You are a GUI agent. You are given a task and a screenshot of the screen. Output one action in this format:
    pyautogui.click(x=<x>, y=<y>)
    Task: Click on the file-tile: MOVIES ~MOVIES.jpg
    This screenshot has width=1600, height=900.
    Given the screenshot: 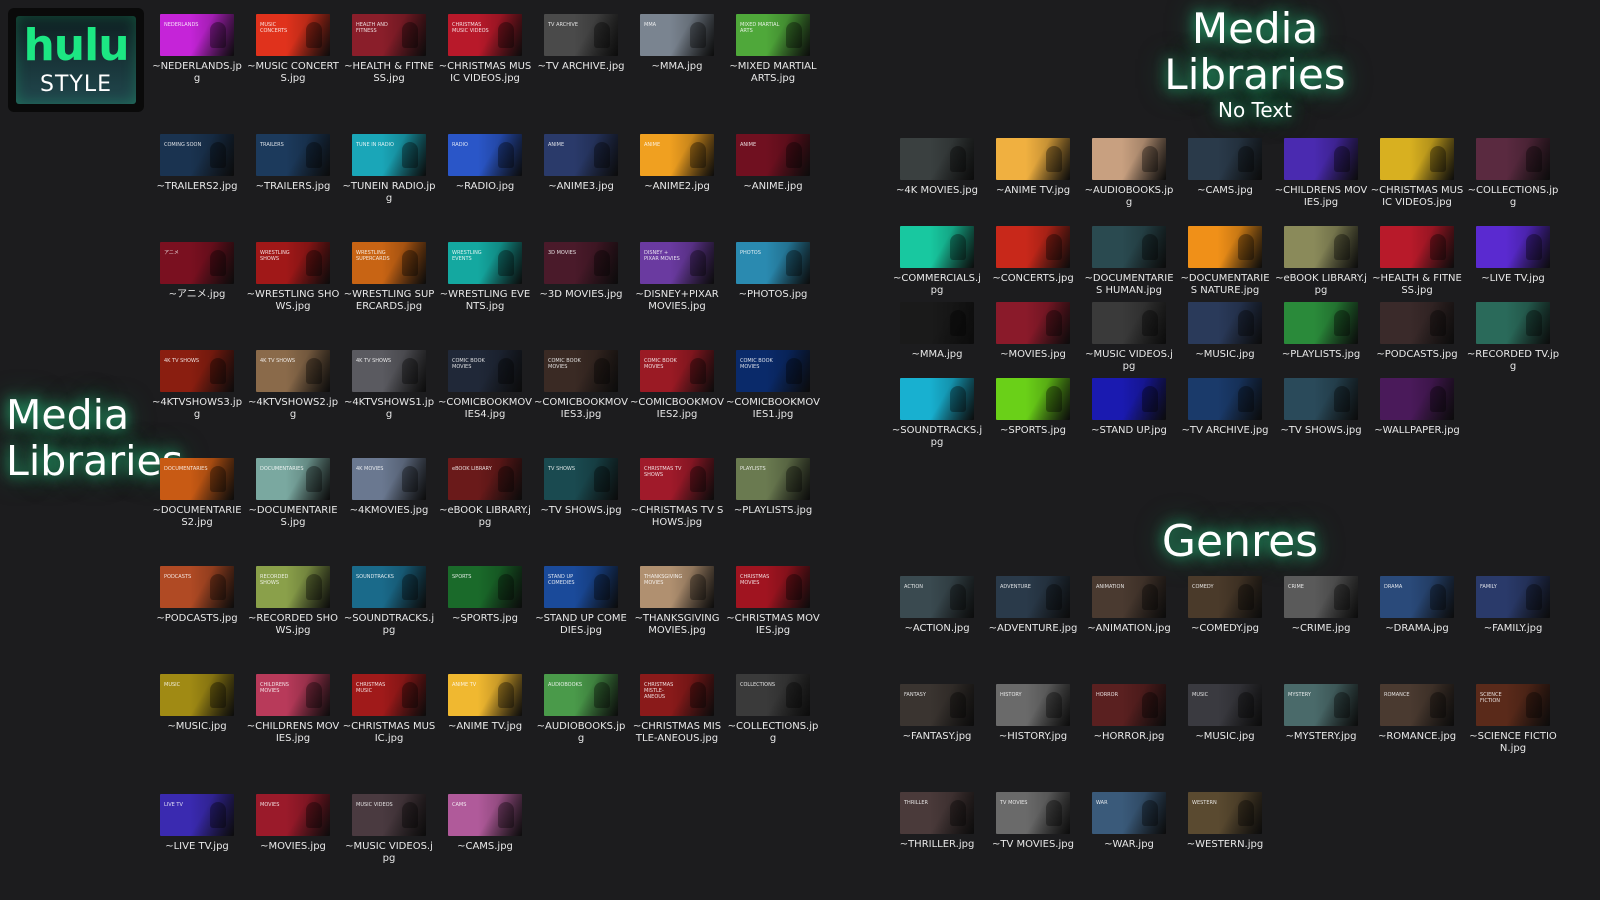 What is the action you would take?
    pyautogui.click(x=293, y=823)
    